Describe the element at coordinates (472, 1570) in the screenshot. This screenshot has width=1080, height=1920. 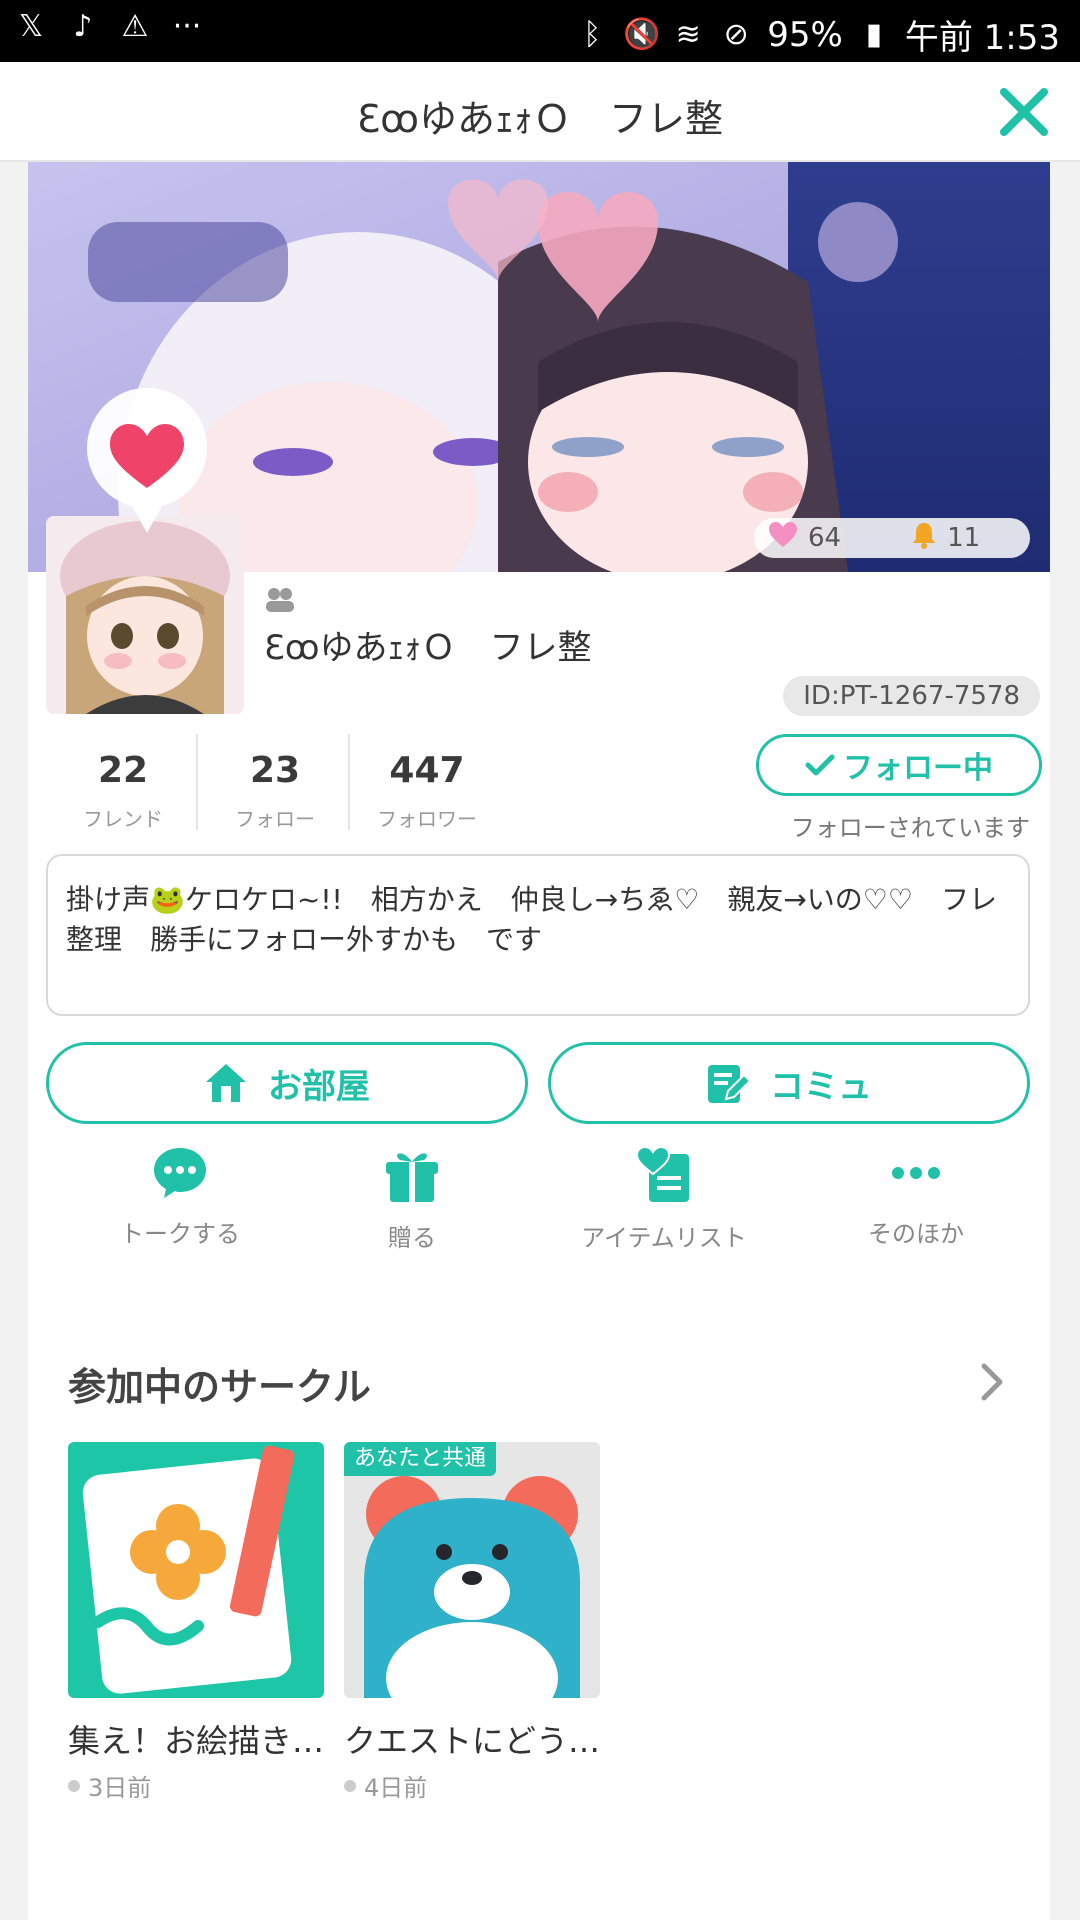
I see `circle-thumbnail-bear: あなたと共通` at that location.